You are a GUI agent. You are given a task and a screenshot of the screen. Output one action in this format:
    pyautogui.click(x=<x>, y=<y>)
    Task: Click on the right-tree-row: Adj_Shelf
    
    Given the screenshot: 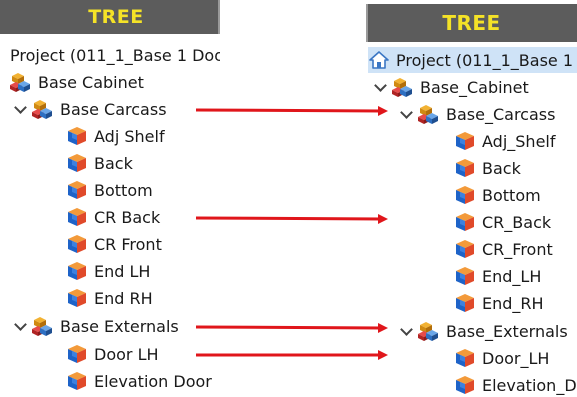 What is the action you would take?
    pyautogui.click(x=515, y=141)
    